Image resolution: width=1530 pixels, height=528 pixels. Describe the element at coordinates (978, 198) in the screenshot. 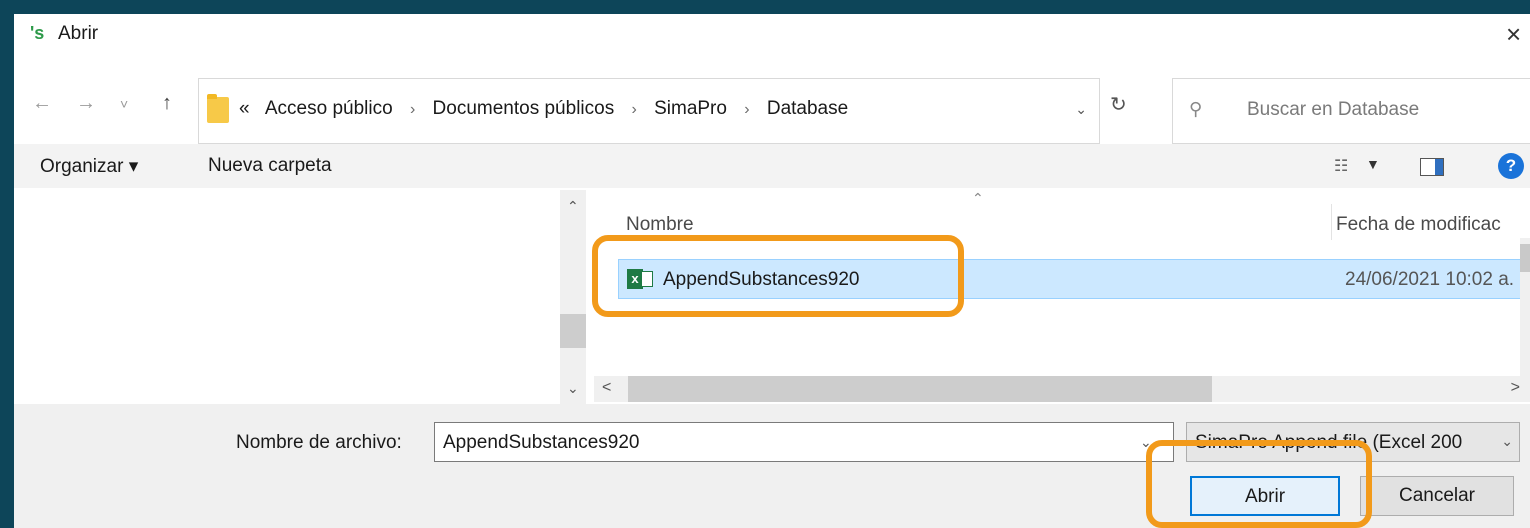

I see `sort-ascending-icon: ⌃` at that location.